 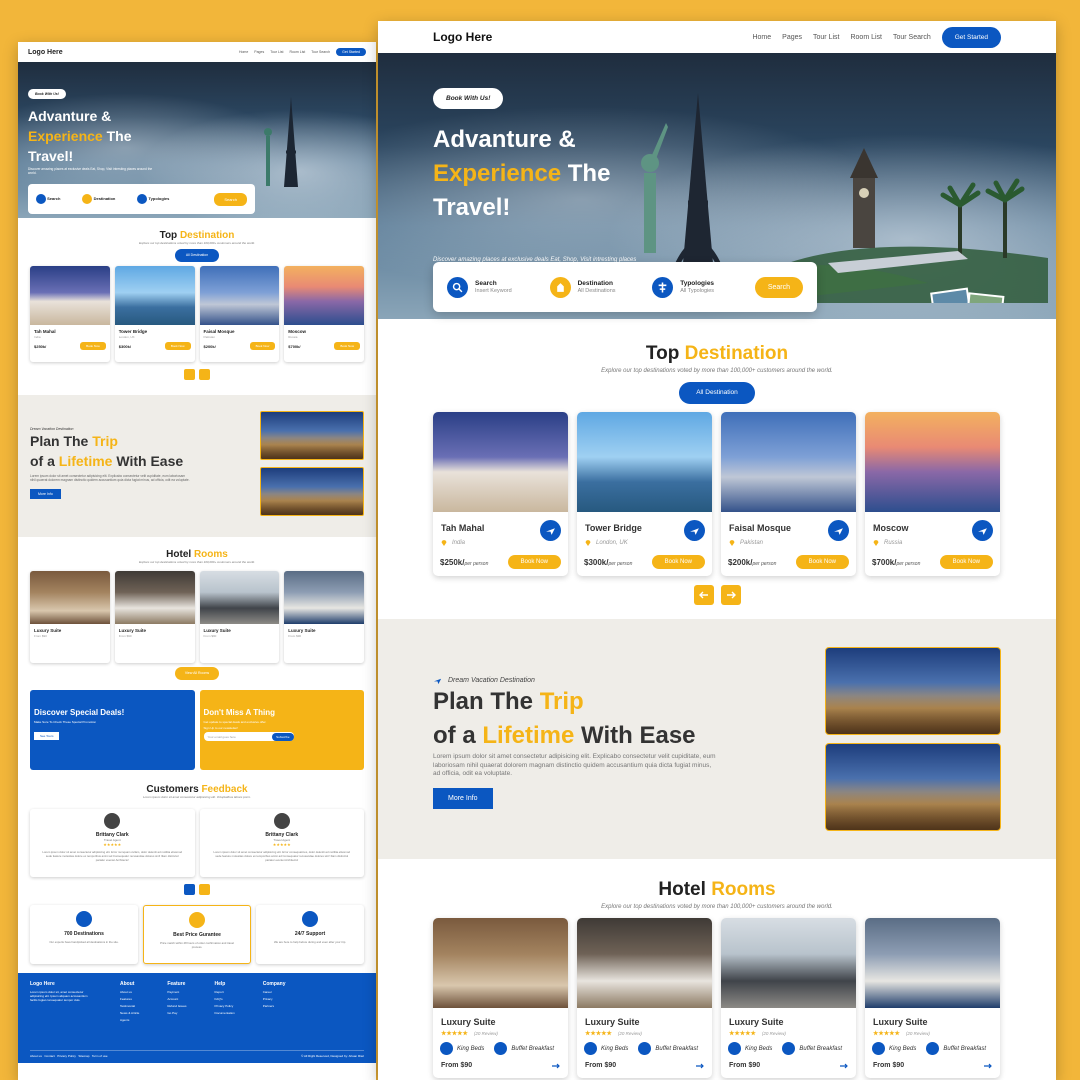 What do you see at coordinates (248, 736) in the screenshot?
I see `preview-email-input: Your email goes here Subscribe` at bounding box center [248, 736].